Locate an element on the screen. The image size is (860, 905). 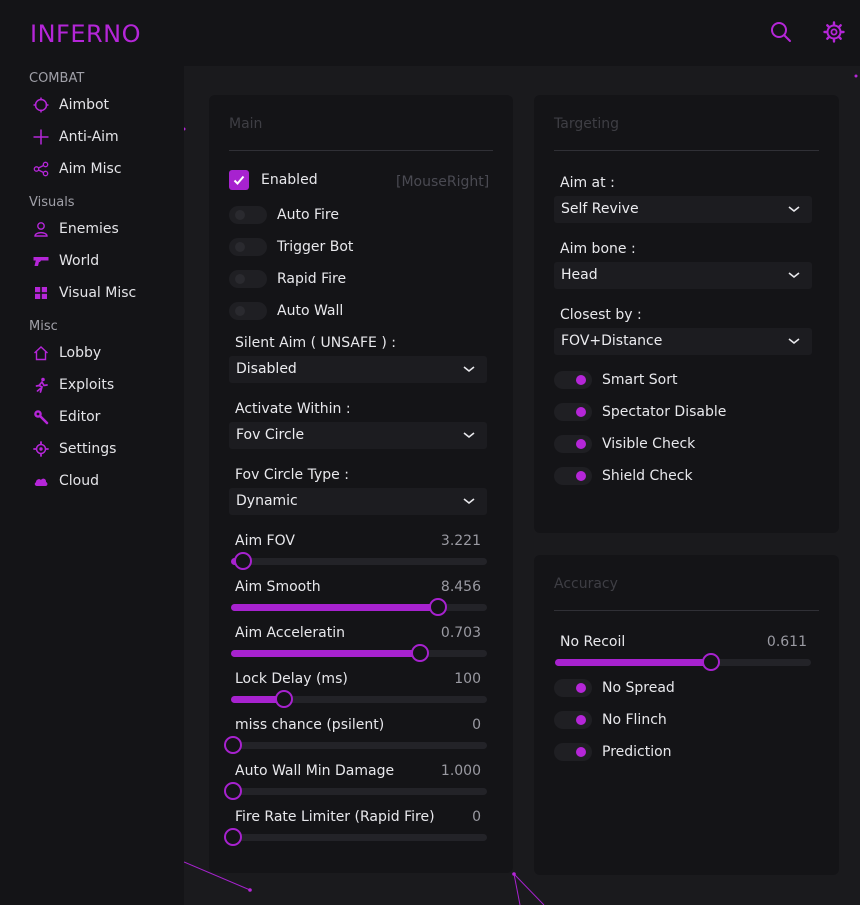
activate-within-label: Activate Within : is located at coordinates (293, 409).